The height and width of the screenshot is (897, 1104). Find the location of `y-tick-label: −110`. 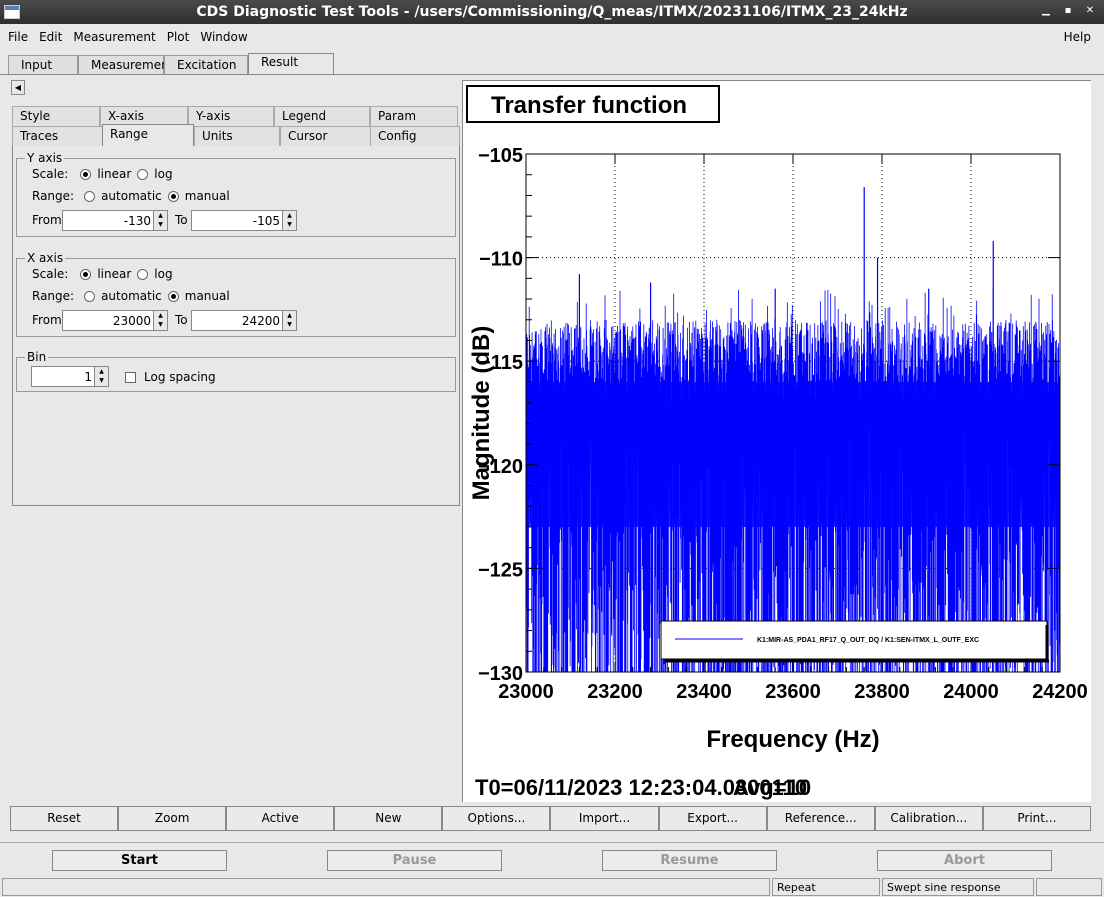

y-tick-label: −110 is located at coordinates (501, 260).